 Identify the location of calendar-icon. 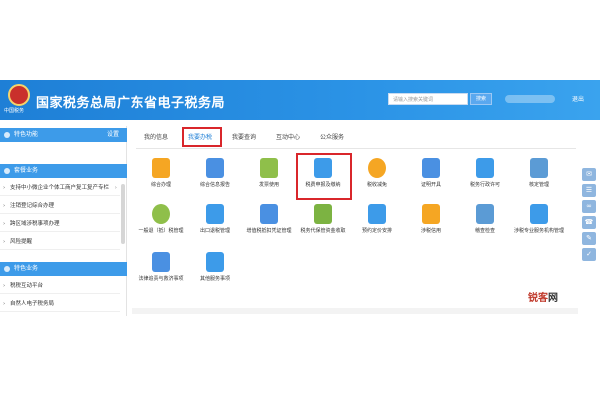
(377, 214).